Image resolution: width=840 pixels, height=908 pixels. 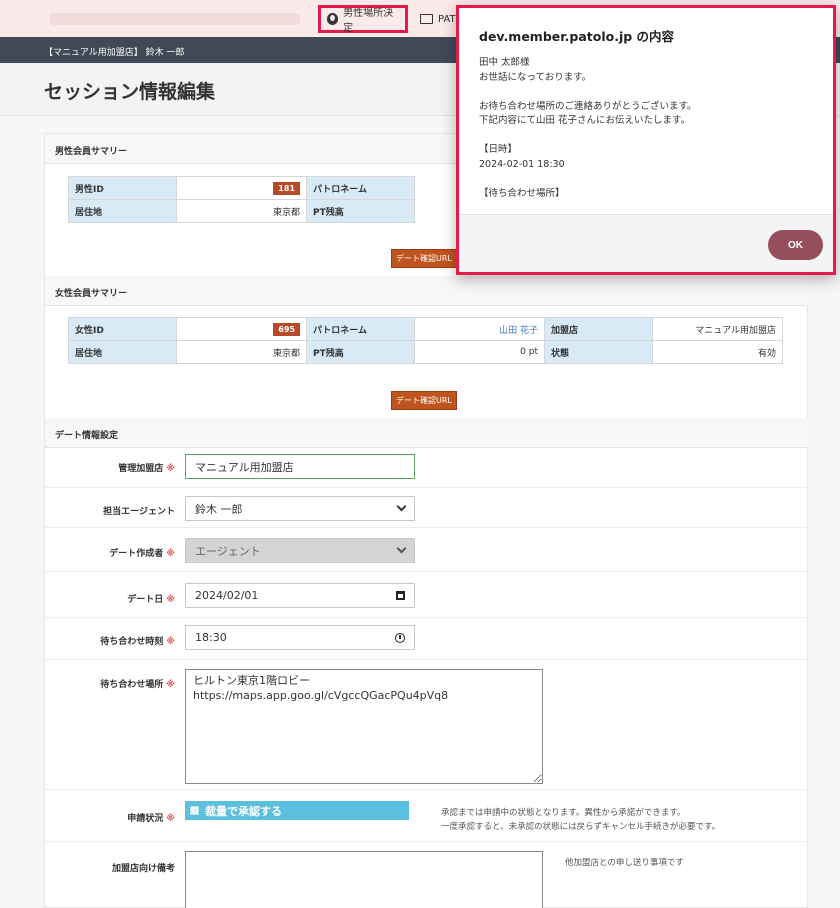 What do you see at coordinates (498, 149) in the screenshot?
I see `dialog-line: 【日時】` at bounding box center [498, 149].